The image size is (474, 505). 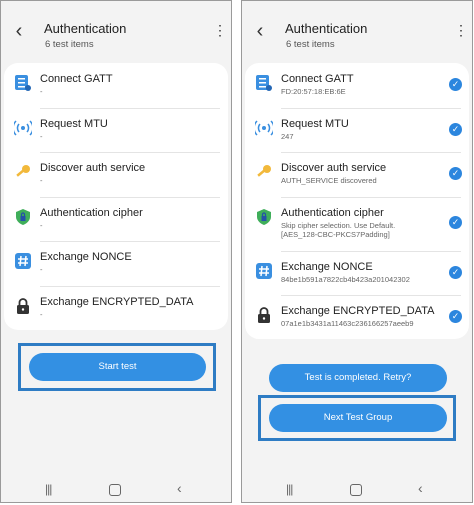 What do you see at coordinates (358, 378) in the screenshot?
I see `retry-button: Test is completed. Retry?` at bounding box center [358, 378].